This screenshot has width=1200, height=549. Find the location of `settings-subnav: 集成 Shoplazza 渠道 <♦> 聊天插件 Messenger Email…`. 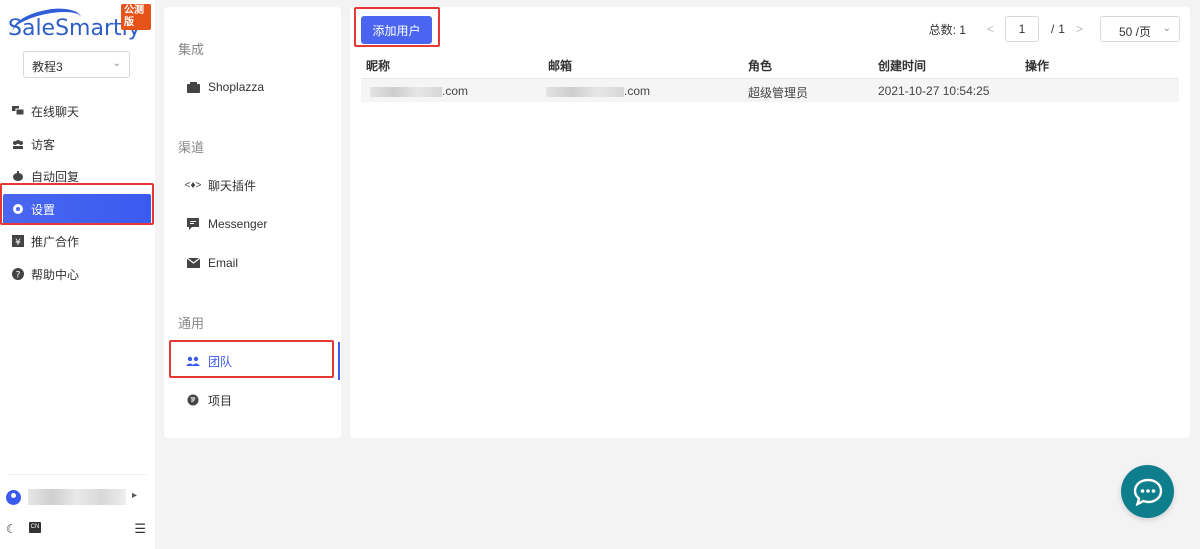

settings-subnav: 集成 Shoplazza 渠道 <♦> 聊天插件 Messenger Email… is located at coordinates (252, 222).